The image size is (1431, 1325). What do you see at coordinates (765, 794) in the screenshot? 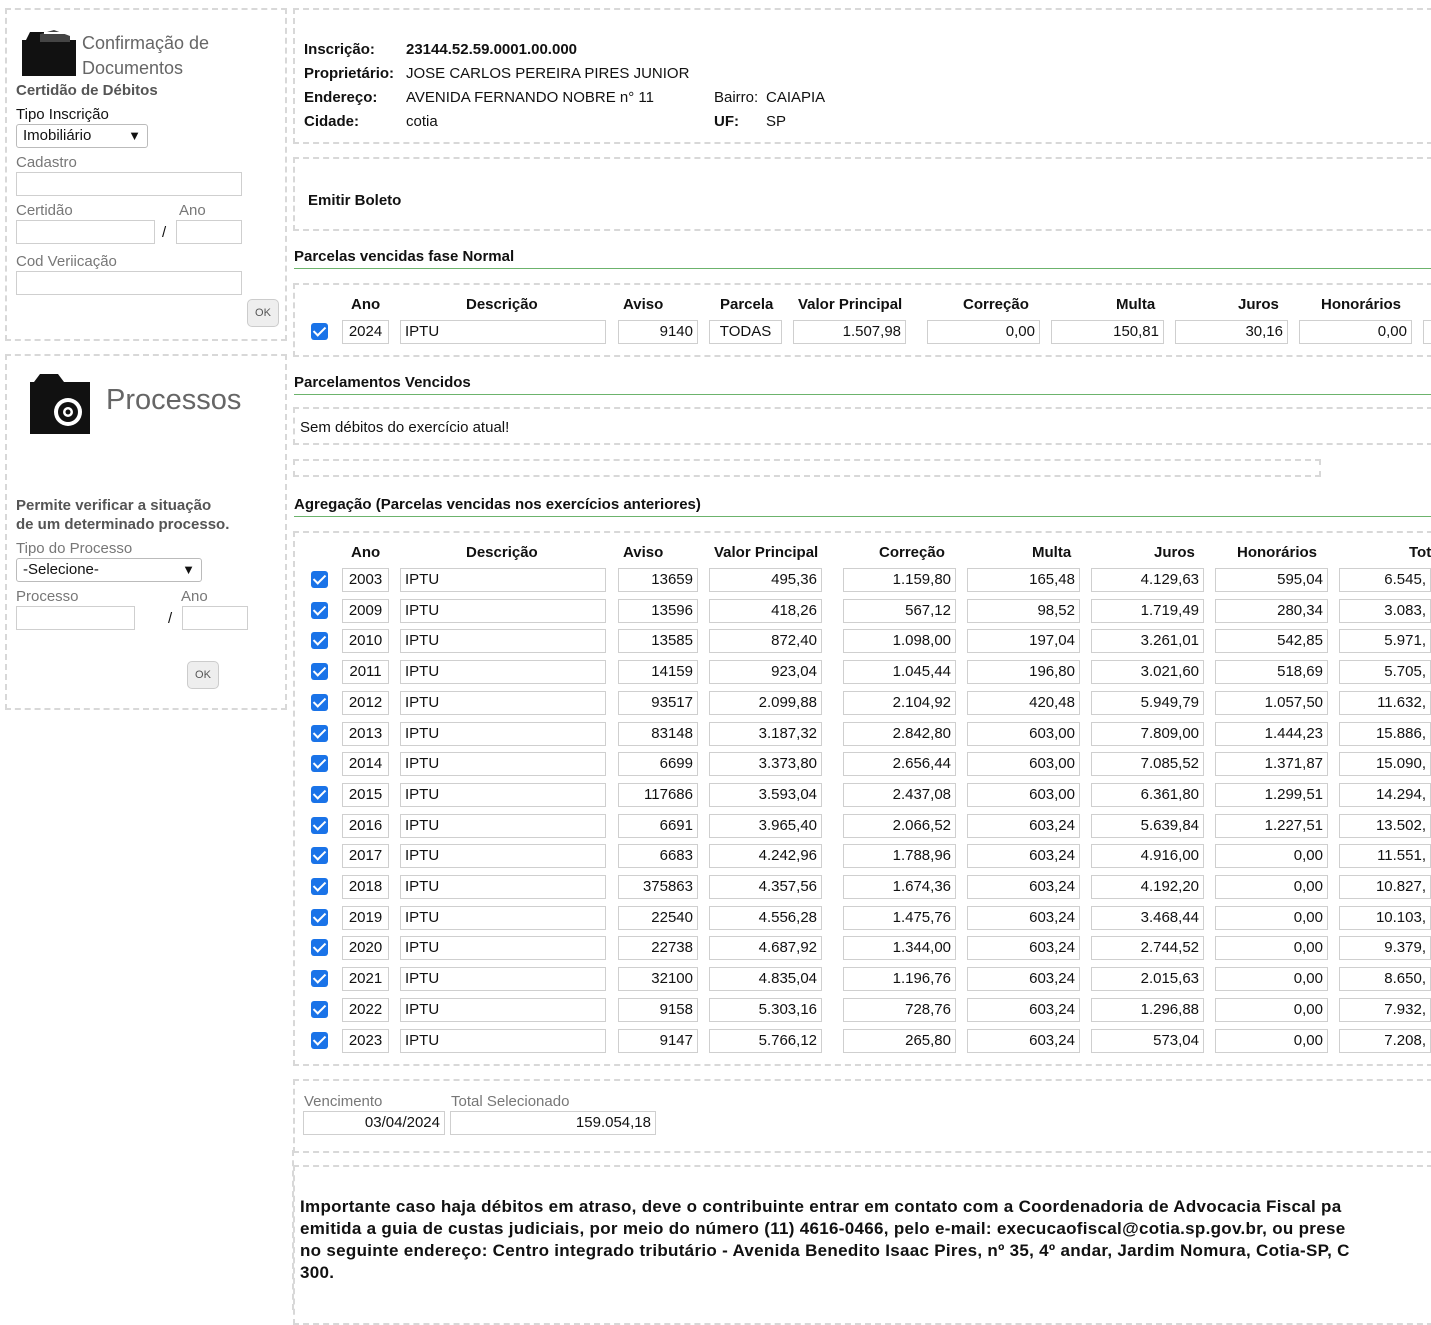
I see `agg-row-principal: 3.593,04` at bounding box center [765, 794].